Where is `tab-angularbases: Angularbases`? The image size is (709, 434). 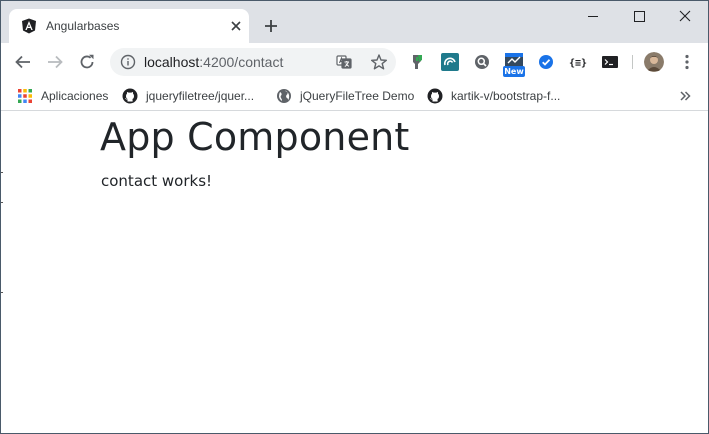 tab-angularbases: Angularbases is located at coordinates (129, 26).